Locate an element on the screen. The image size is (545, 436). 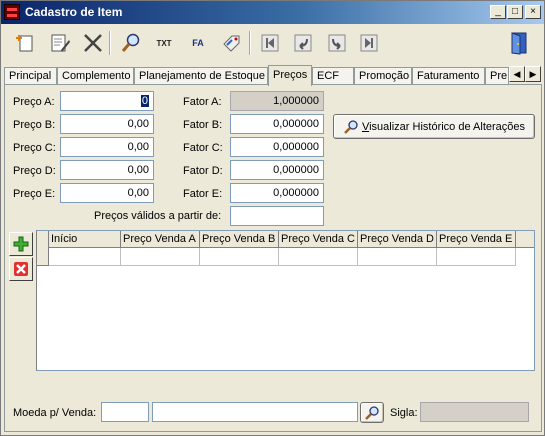
factor-d-label: Fator D: is located at coordinates (203, 171).